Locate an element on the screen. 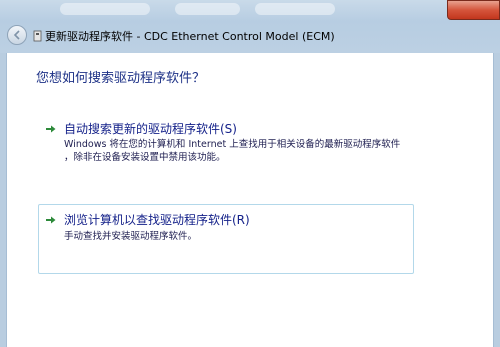  option-description: 手动查找并安装驱动程序软件。 is located at coordinates (131, 236).